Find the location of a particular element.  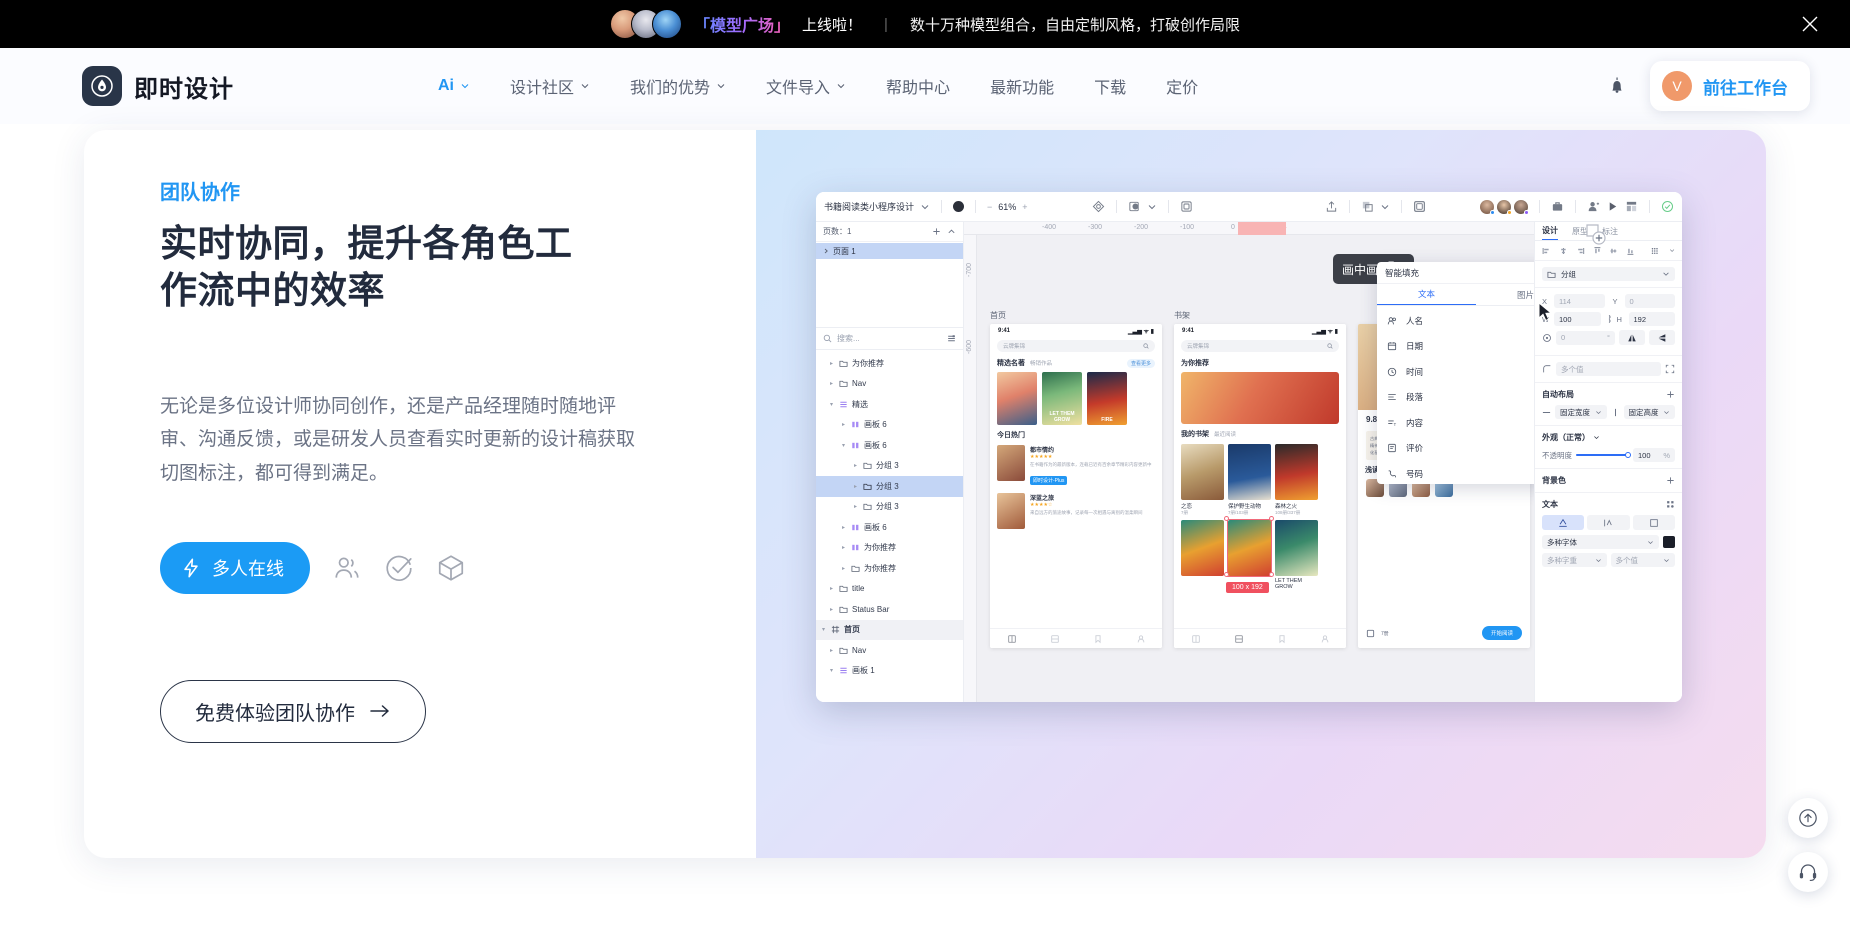

appearance-header: 外观（正常） is located at coordinates (1608, 437).